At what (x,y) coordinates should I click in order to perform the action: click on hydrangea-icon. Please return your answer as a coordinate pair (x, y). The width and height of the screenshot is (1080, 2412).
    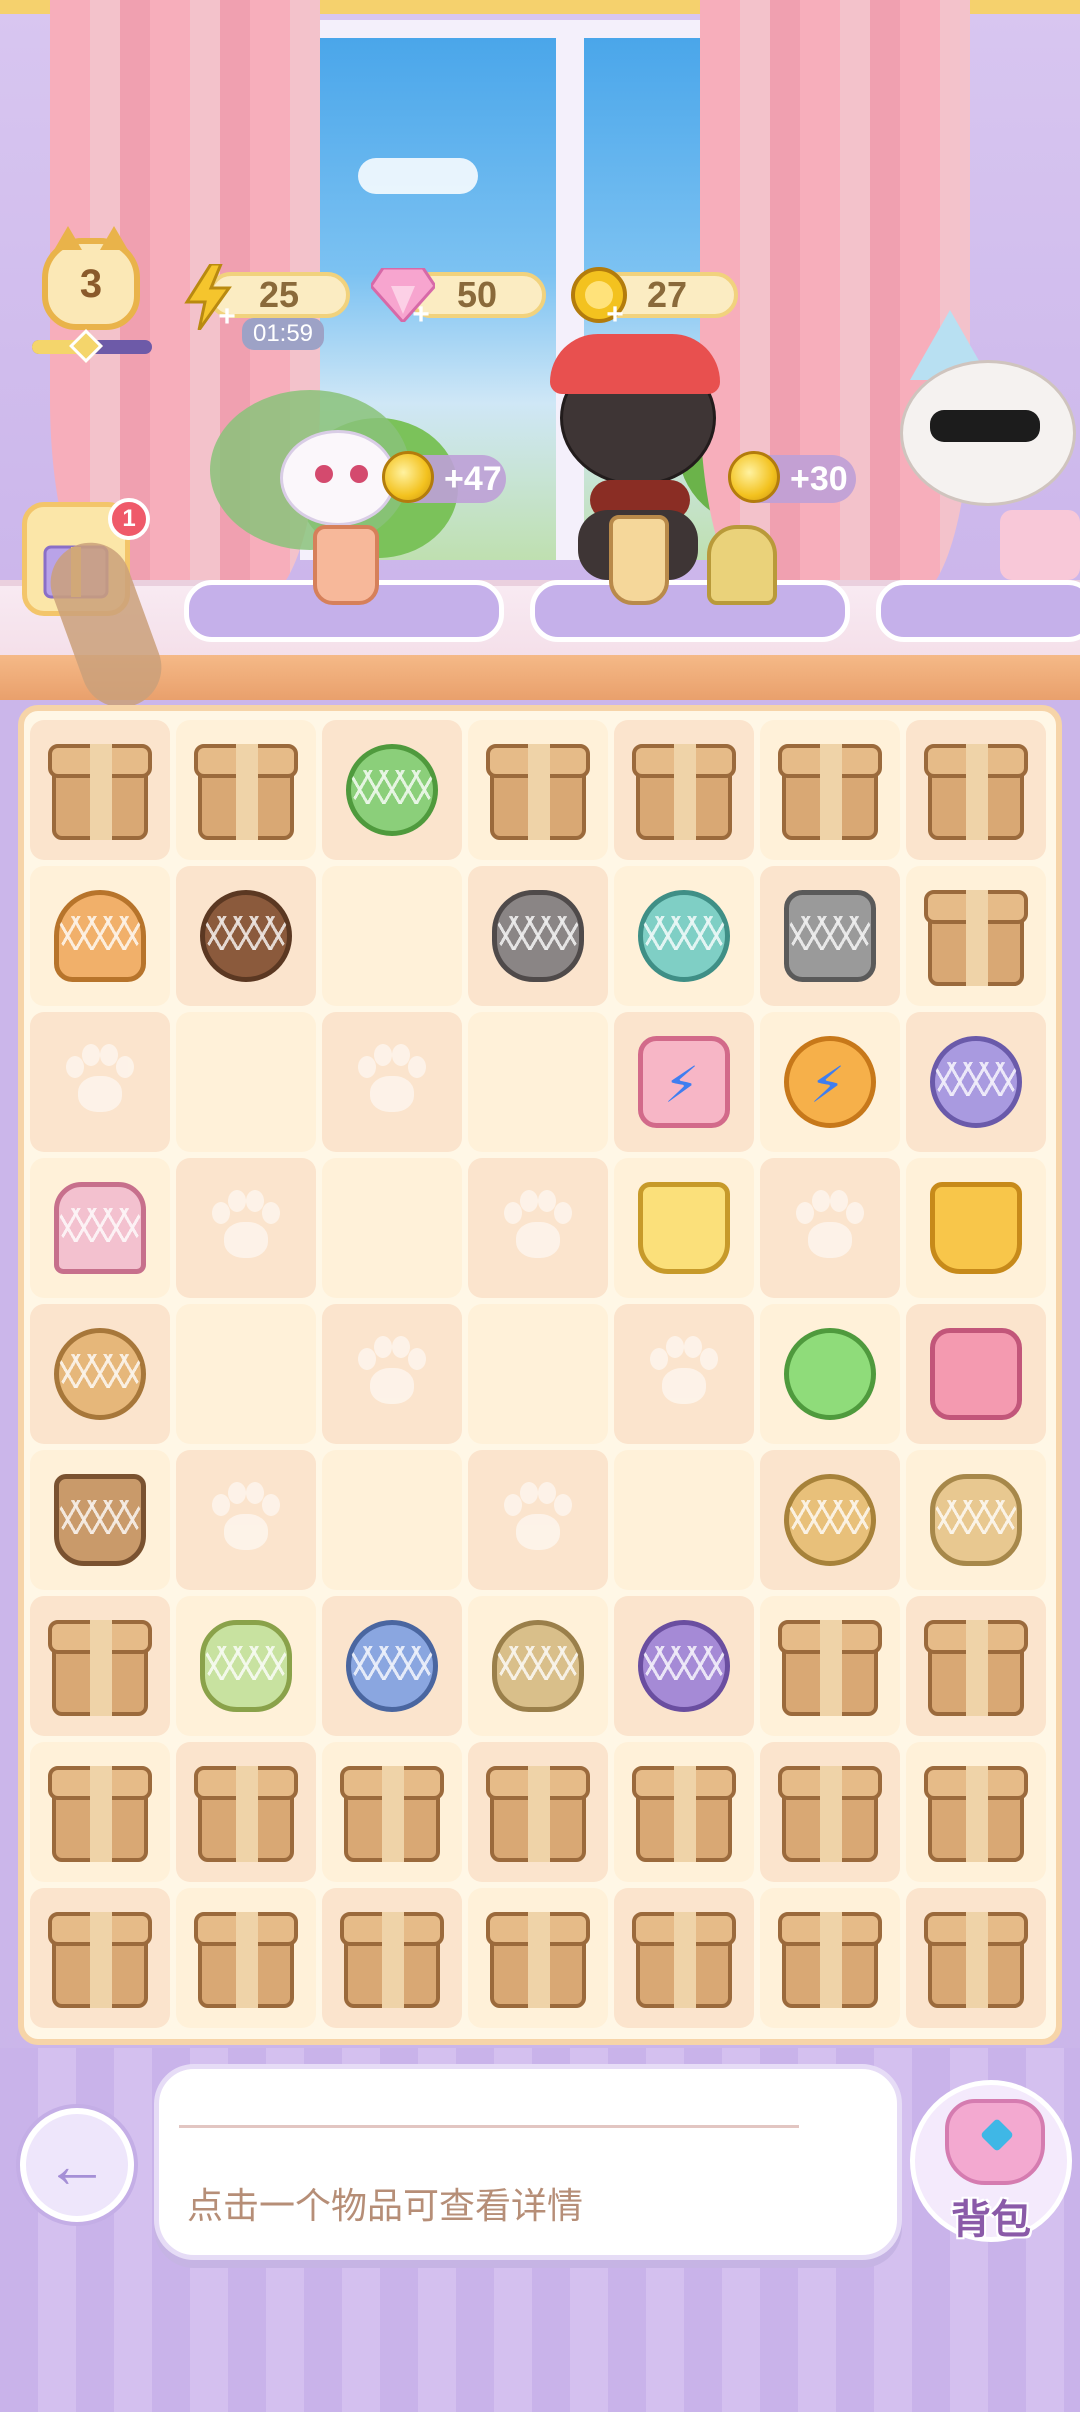
    Looking at the image, I should click on (976, 1082).